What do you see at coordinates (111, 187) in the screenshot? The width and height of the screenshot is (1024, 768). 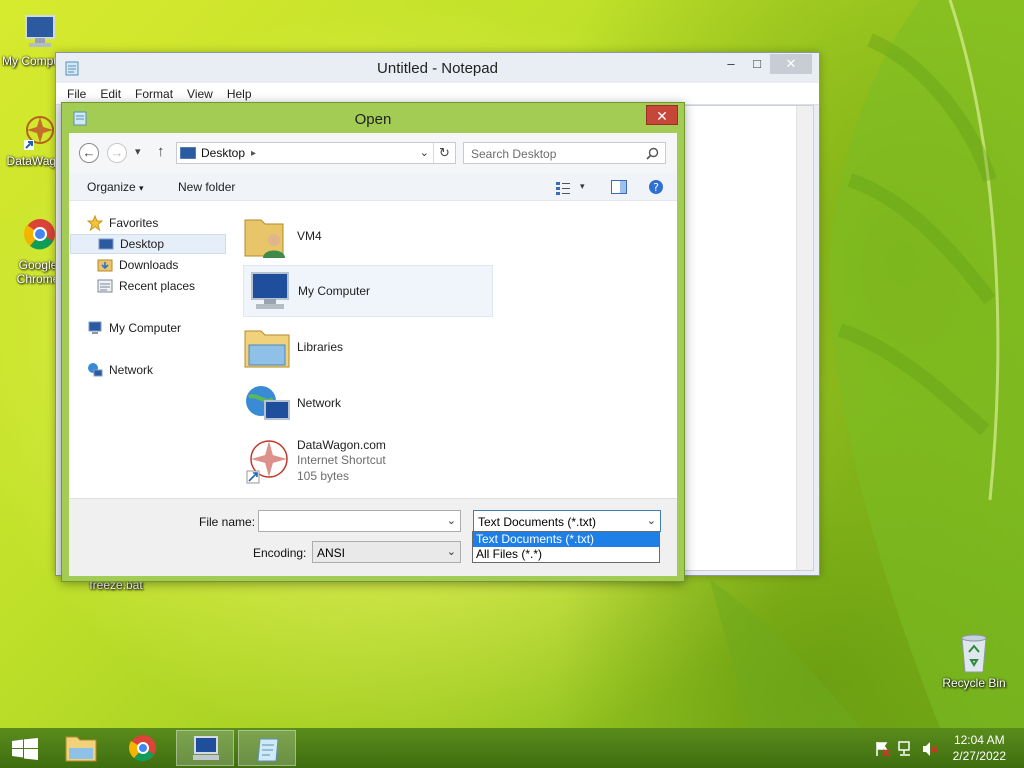 I see `organize-label: Organize` at bounding box center [111, 187].